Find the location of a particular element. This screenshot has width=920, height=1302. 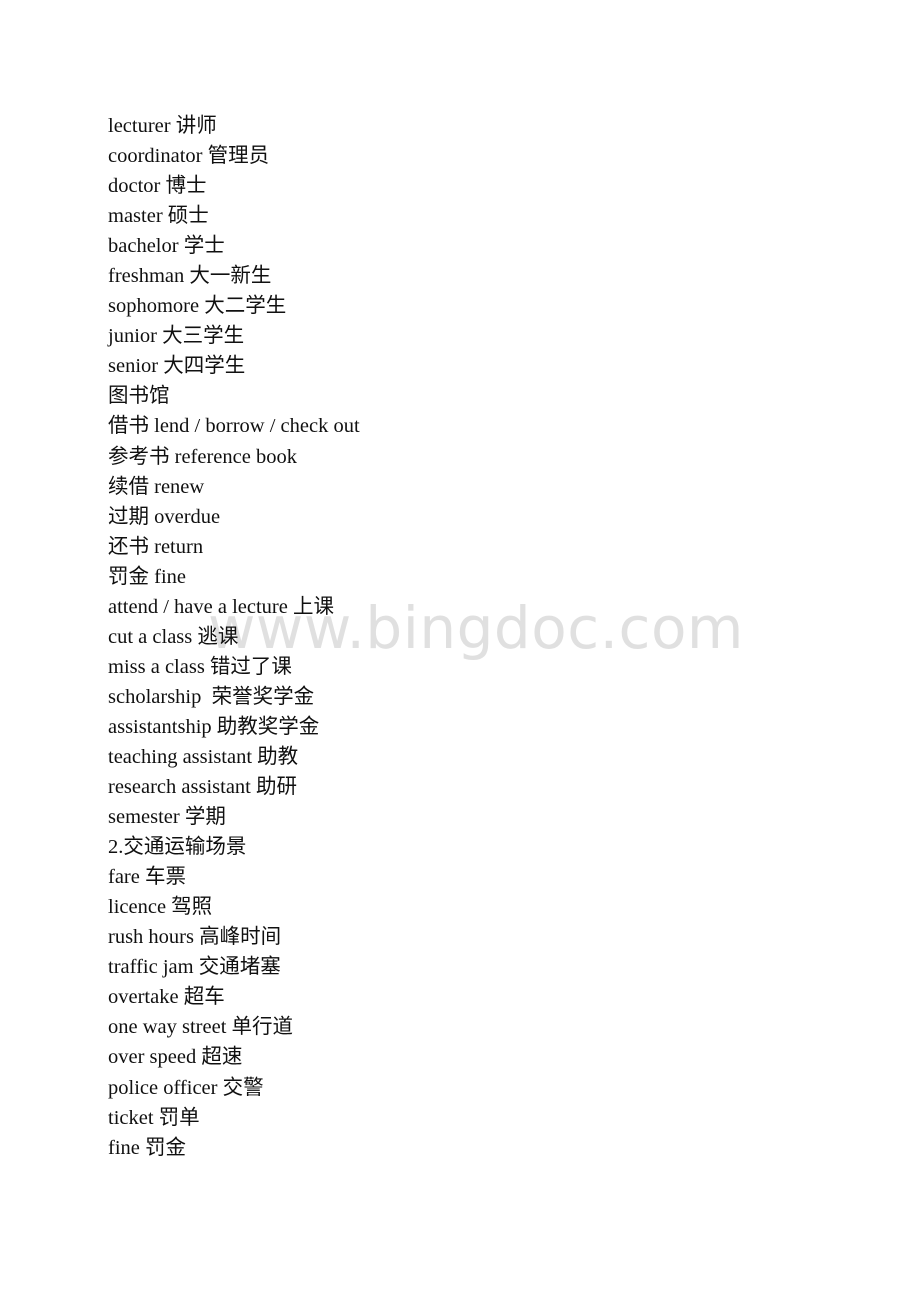

text-line: attend / have a lecture 上课 is located at coordinates (221, 606).